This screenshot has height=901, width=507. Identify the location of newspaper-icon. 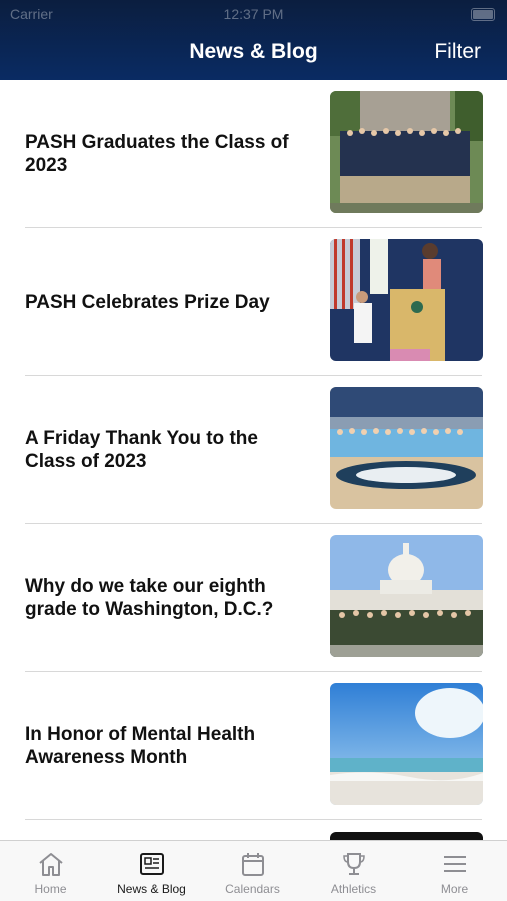
(151, 864).